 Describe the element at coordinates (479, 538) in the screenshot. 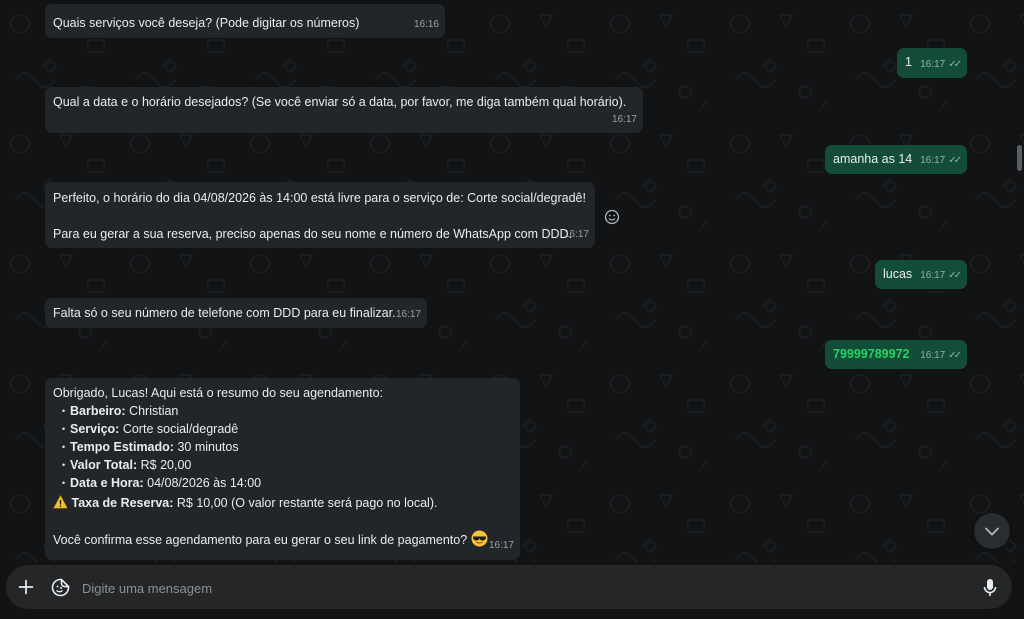

I see `sunglasses-emoji-icon` at that location.